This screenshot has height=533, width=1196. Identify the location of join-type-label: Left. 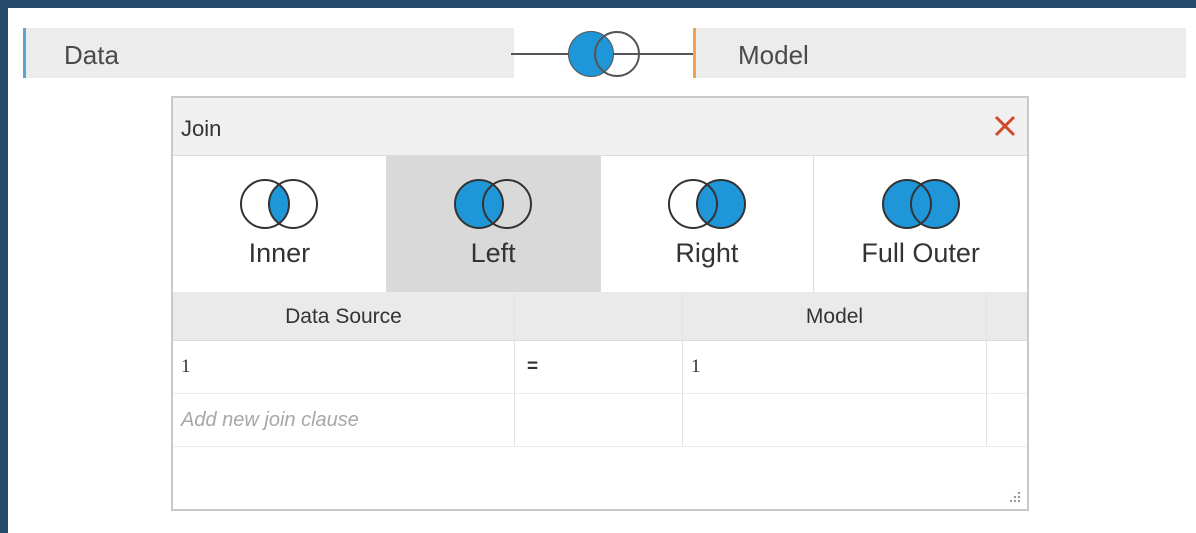
(493, 253).